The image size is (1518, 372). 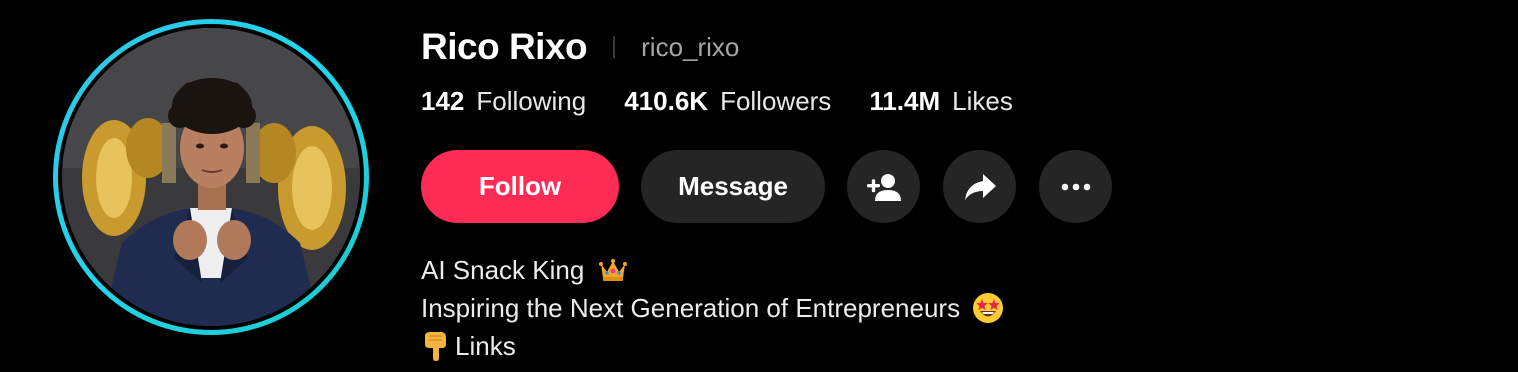 What do you see at coordinates (504, 46) in the screenshot?
I see `display-name: Rico Rixo` at bounding box center [504, 46].